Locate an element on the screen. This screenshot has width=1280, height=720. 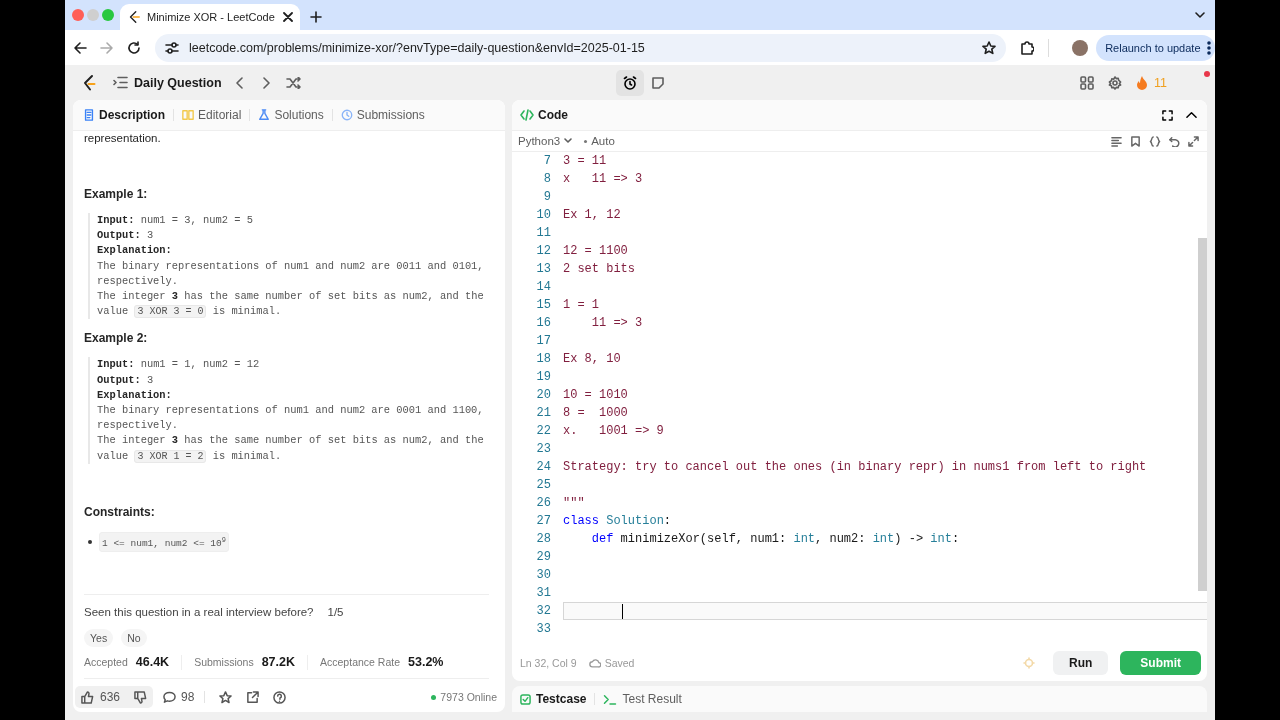
bookmark-icon is located at coordinates (1135, 141).